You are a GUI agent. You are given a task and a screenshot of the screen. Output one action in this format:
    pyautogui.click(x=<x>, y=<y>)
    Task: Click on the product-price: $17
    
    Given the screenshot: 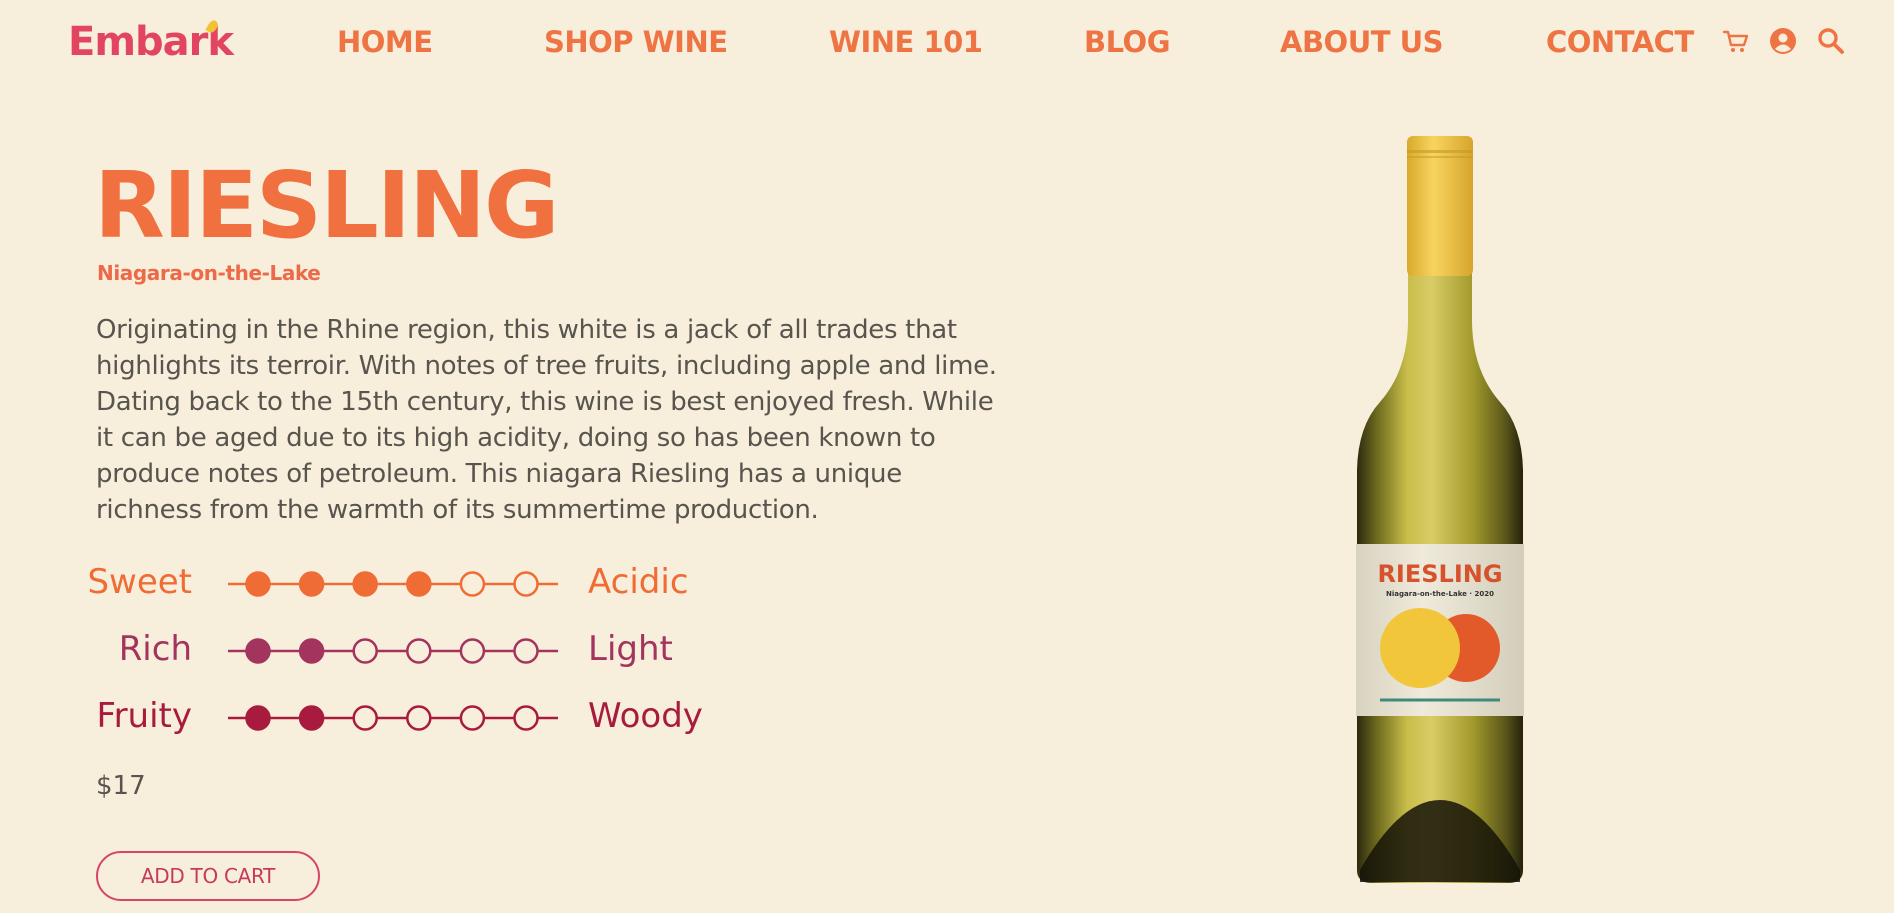 What is the action you would take?
    pyautogui.click(x=121, y=786)
    